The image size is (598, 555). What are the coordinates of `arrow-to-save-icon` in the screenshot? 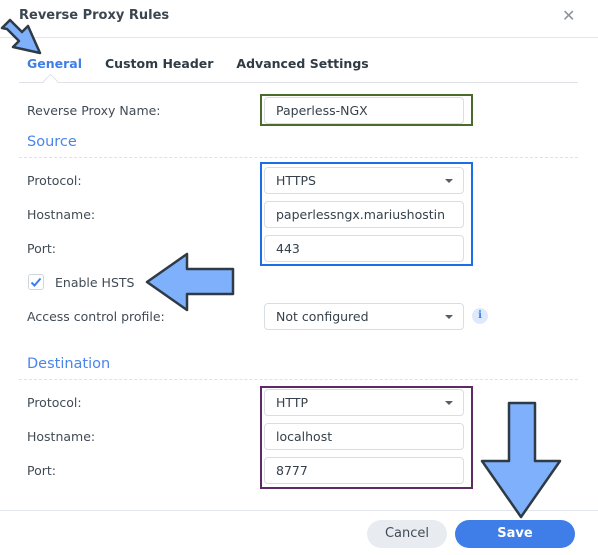 It's located at (521, 460).